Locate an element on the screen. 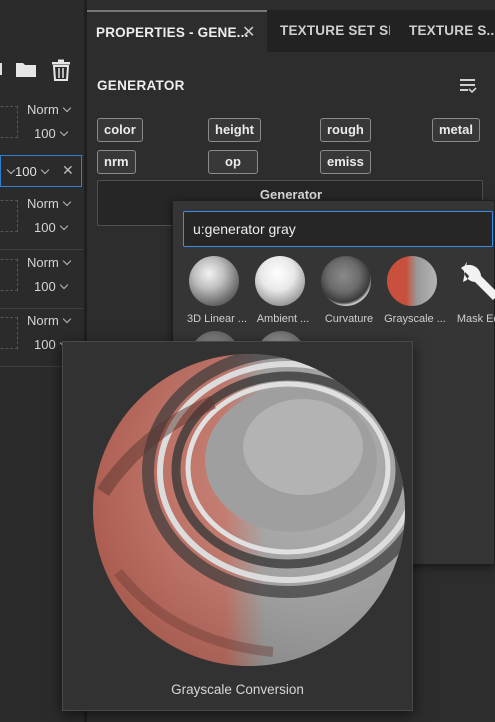  section-title: GENERATOR is located at coordinates (141, 85).